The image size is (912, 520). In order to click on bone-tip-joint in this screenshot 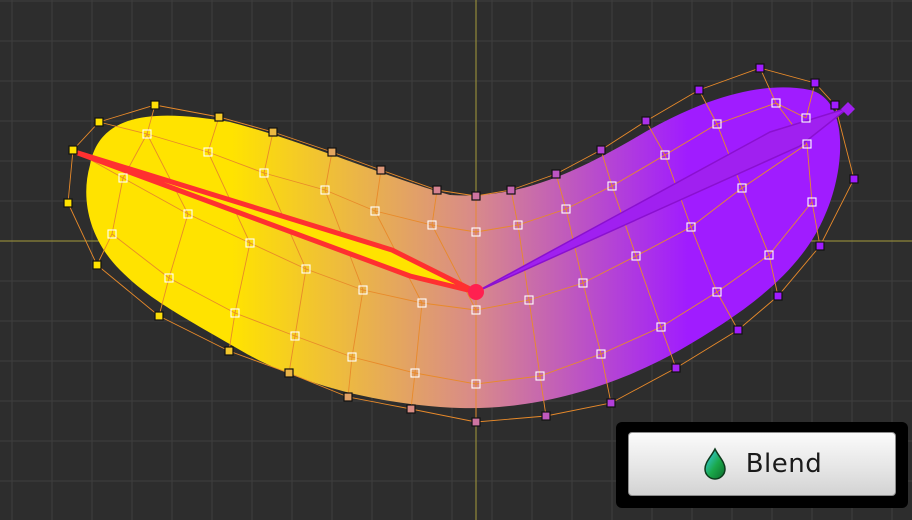, I will do `click(848, 109)`.